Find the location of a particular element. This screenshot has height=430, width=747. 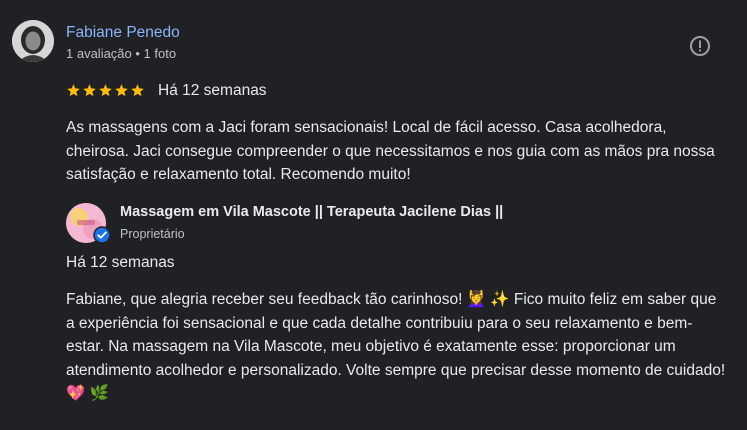

report-flag-icon is located at coordinates (700, 46).